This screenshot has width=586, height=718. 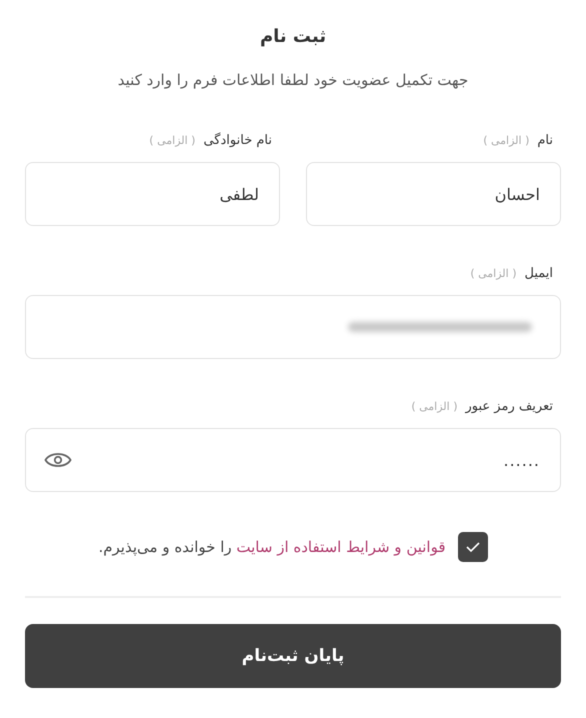 I want to click on terms-link: قوانین و شرایط استفاده از سایت, so click(x=341, y=547).